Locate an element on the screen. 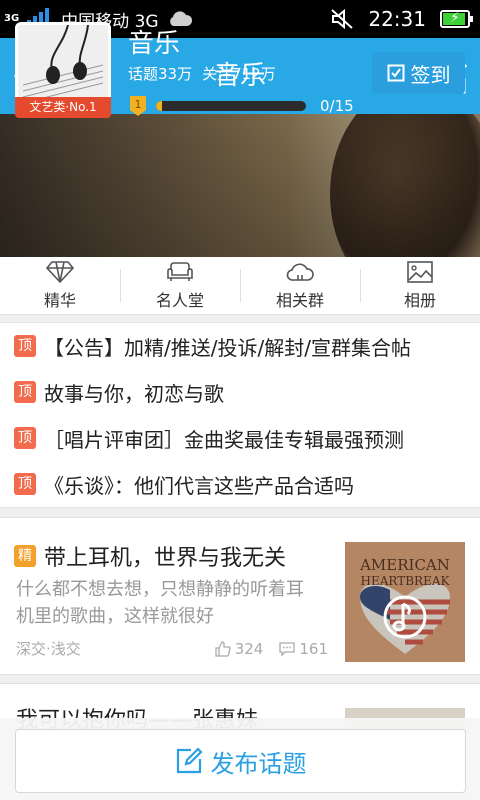 Image resolution: width=480 pixels, height=800 pixels. sofa-icon is located at coordinates (180, 271).